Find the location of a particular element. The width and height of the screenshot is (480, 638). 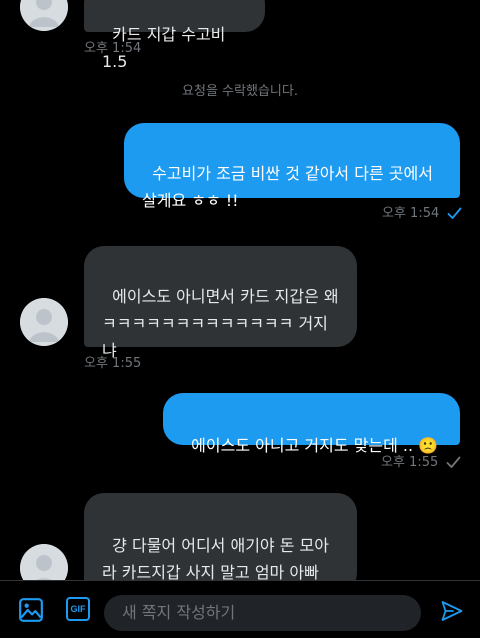

gif-icon: GIF is located at coordinates (78, 609).